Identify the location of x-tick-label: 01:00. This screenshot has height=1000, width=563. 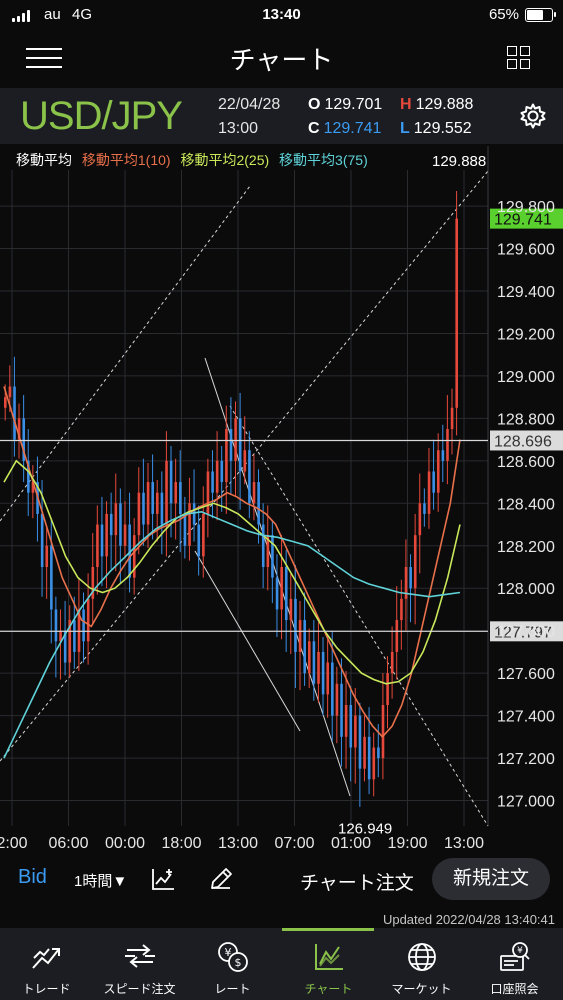
(351, 843).